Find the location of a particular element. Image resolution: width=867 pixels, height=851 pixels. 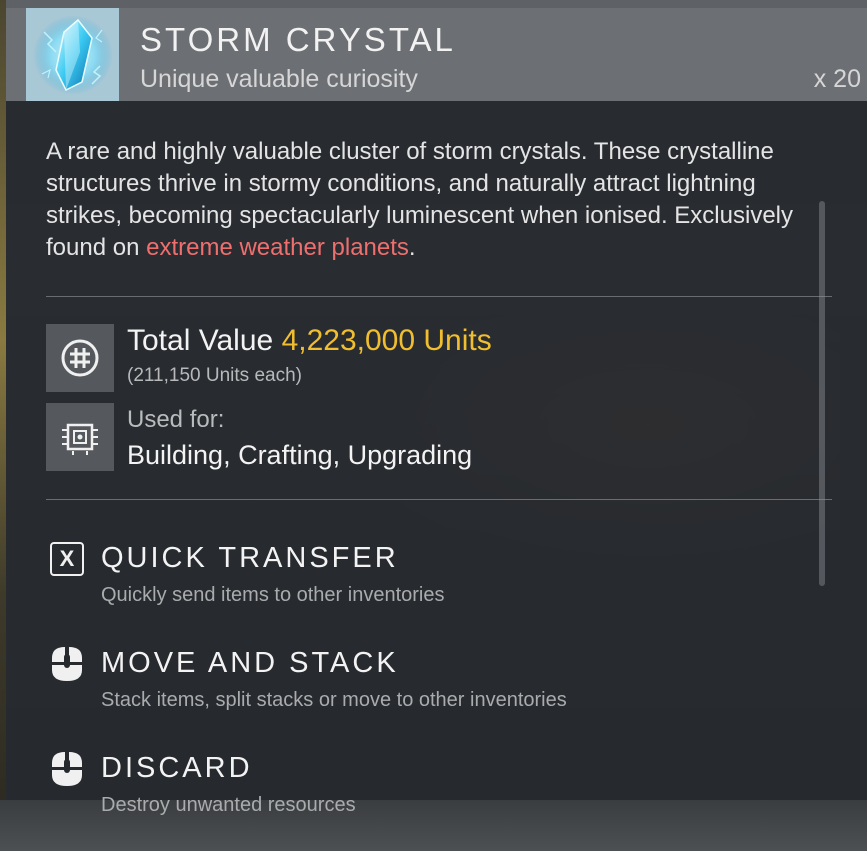

move-and-stack-title: MOVE AND STACK is located at coordinates (250, 663).